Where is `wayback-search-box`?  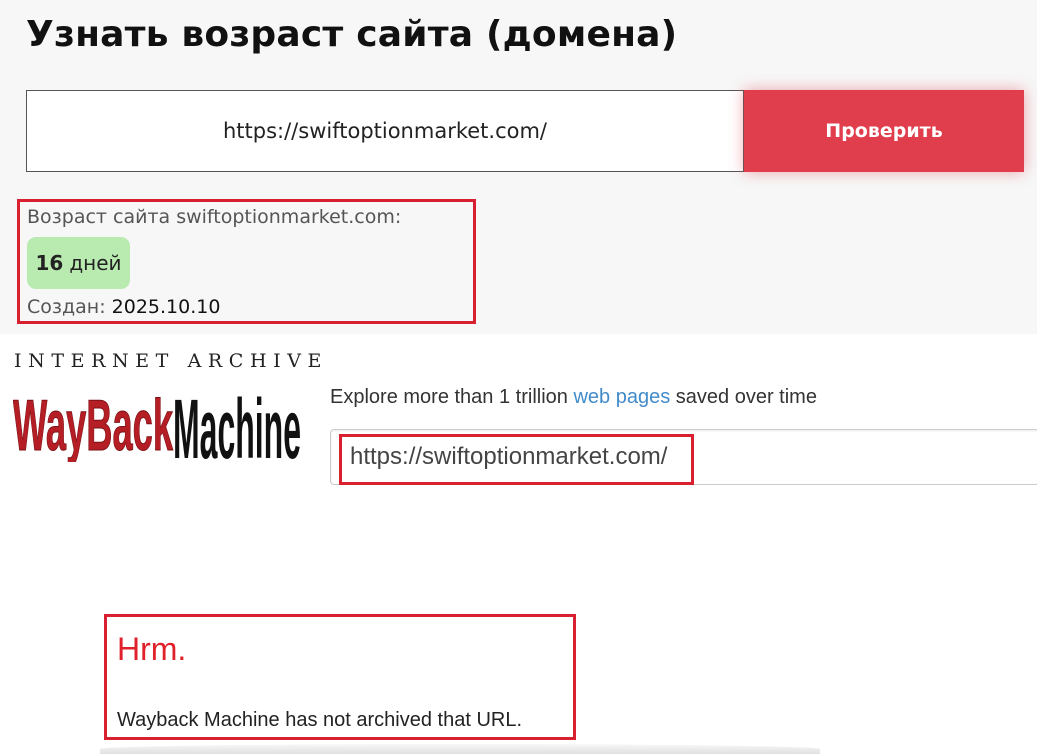
wayback-search-box is located at coordinates (683, 457).